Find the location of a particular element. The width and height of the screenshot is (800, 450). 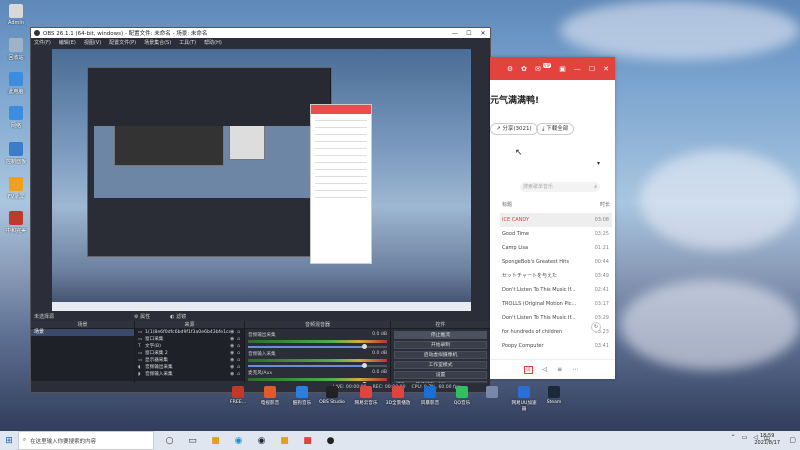

desktop-shortcut: 风暴影音 is located at coordinates (430, 396).